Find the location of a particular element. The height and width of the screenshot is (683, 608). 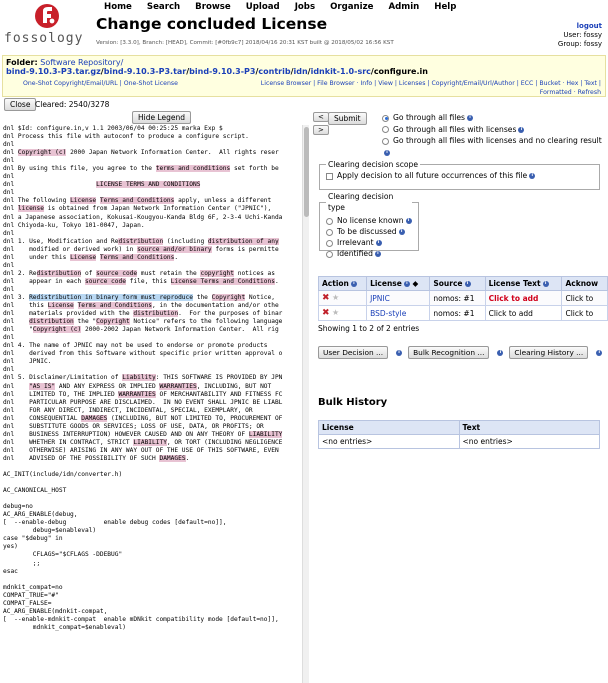

license-highlight: License Terms and Conditions is located at coordinates (222, 281).